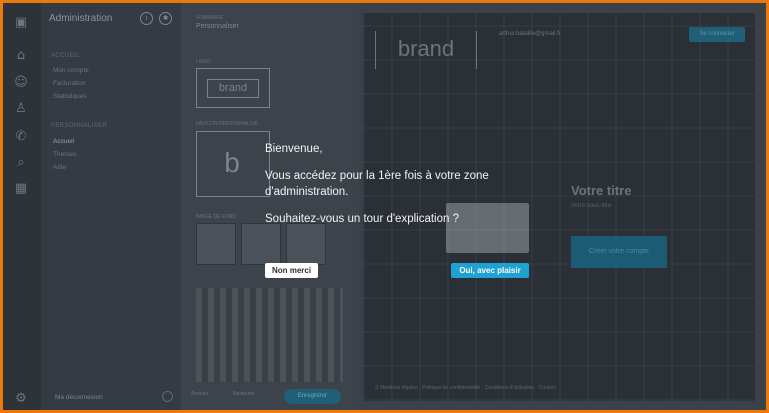 Image resolution: width=769 pixels, height=413 pixels. What do you see at coordinates (203, 62) in the screenshot?
I see `logo-section-label: Logo` at bounding box center [203, 62].